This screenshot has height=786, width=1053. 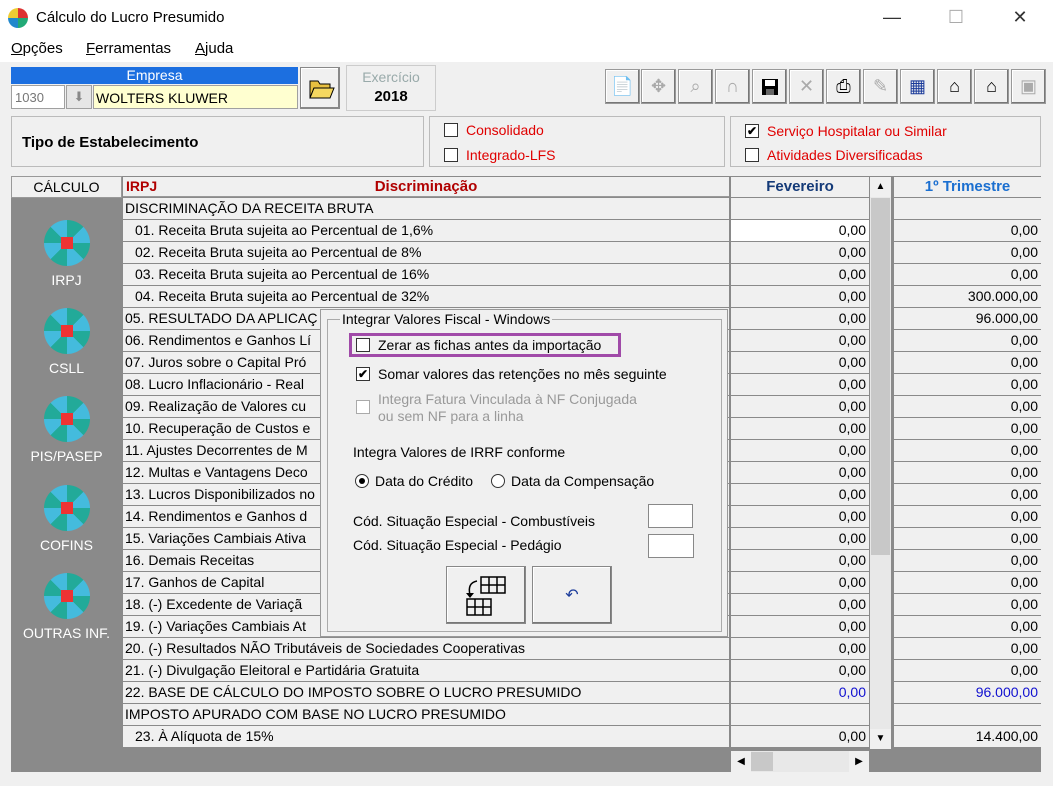 I want to click on empresa-name-field: WOLTERS KLUWER, so click(x=195, y=97).